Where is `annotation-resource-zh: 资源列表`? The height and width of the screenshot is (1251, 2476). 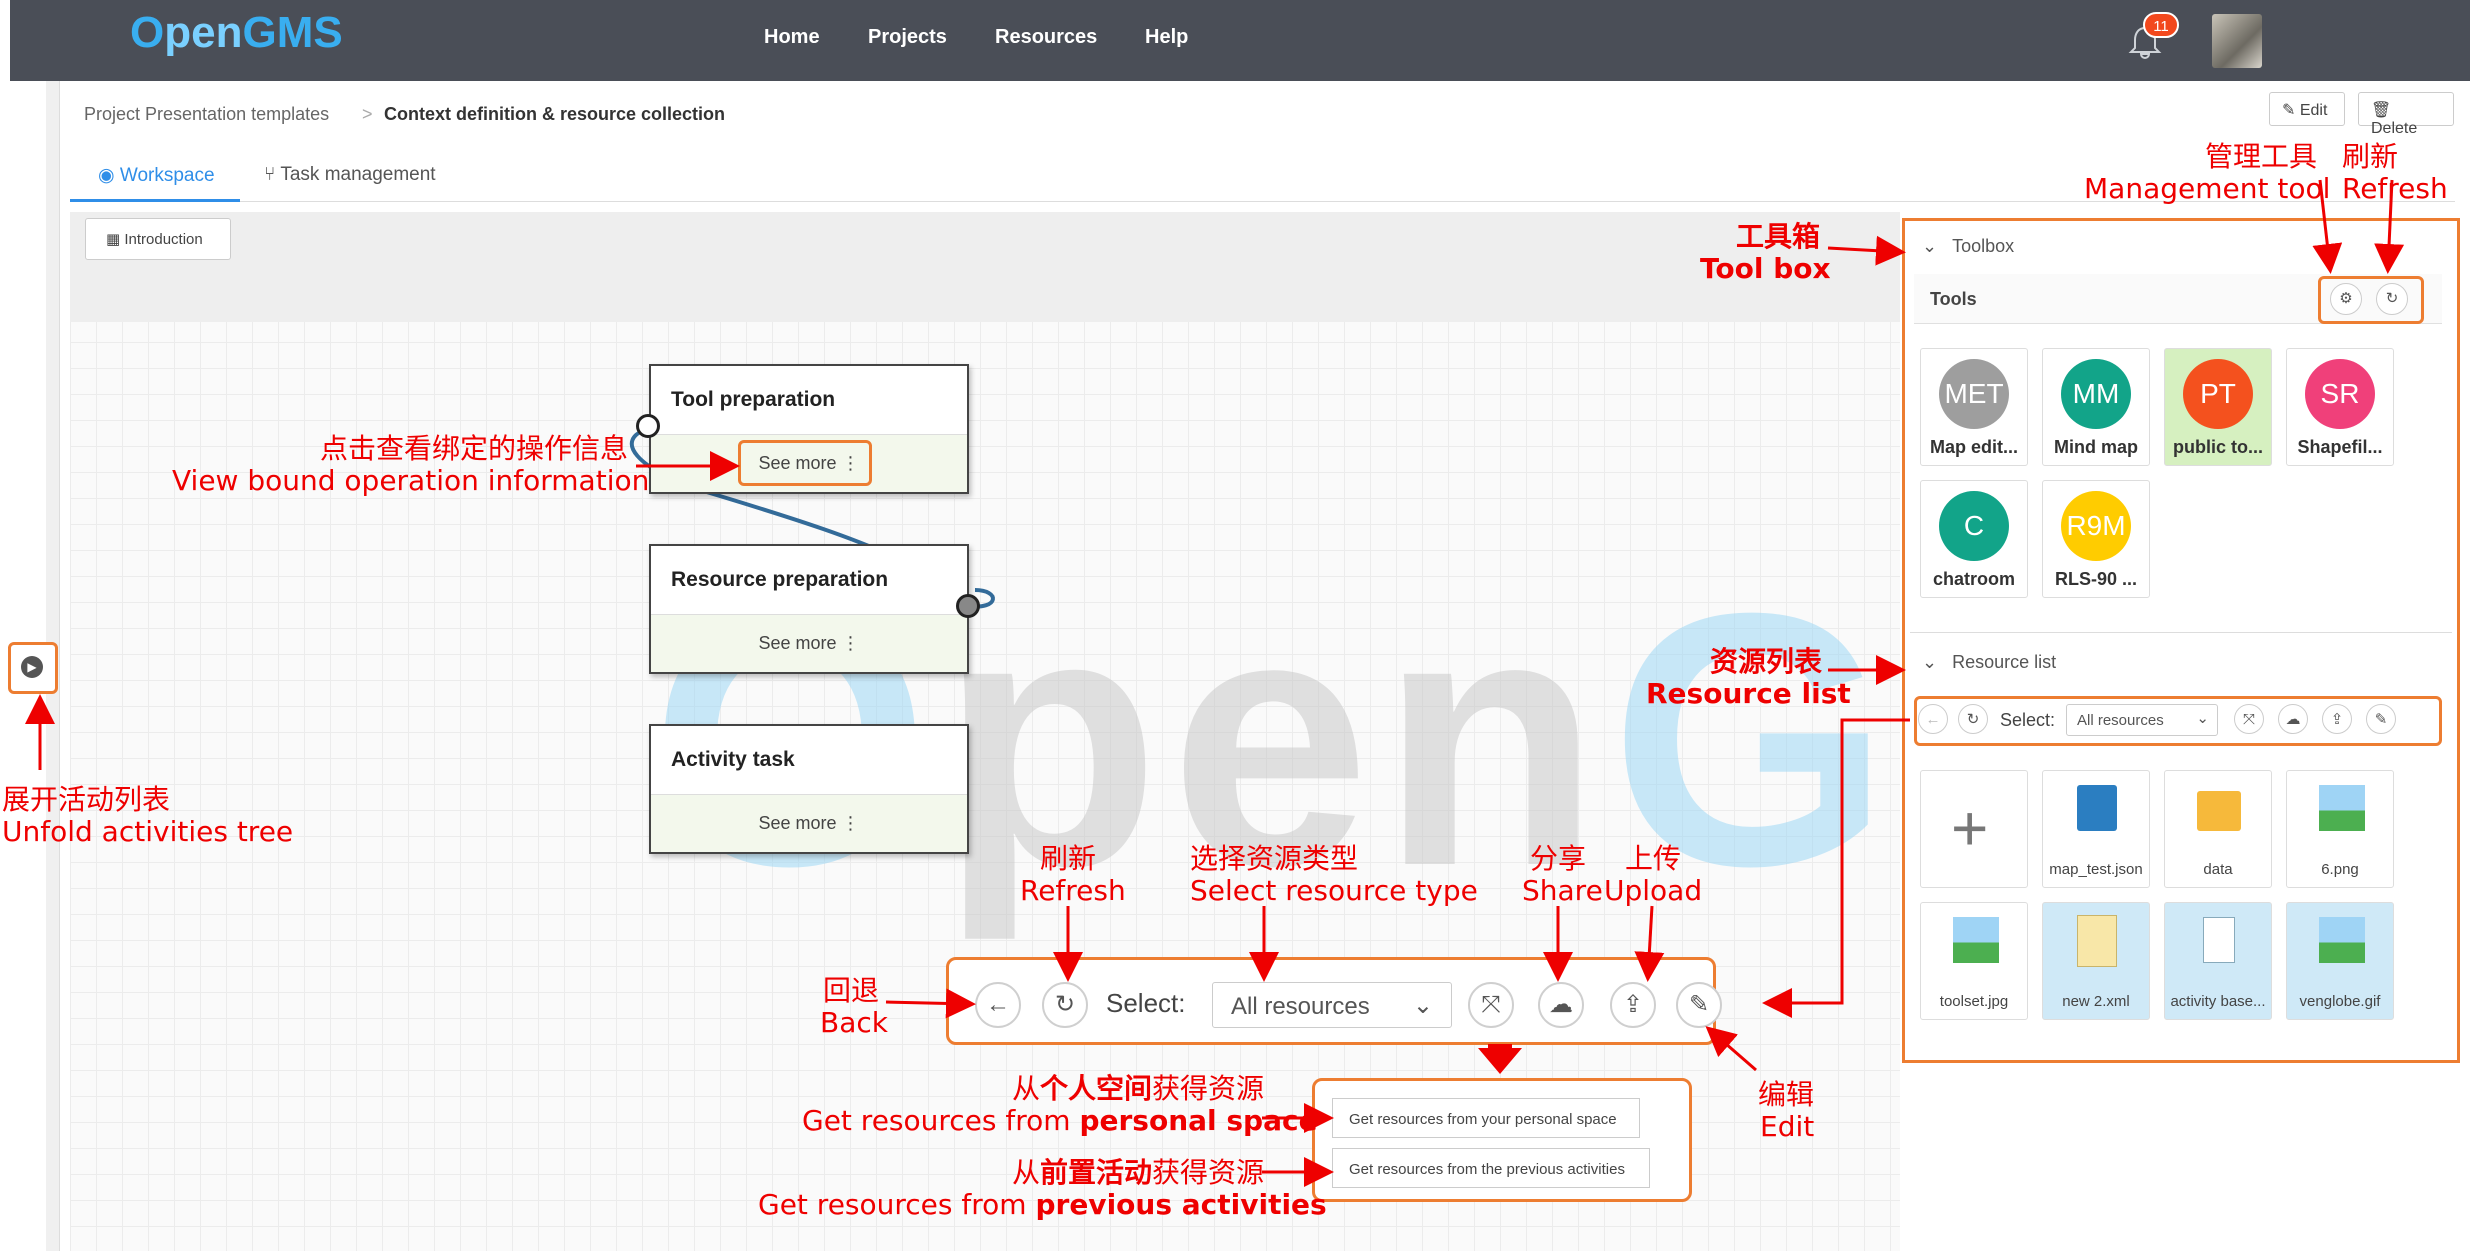 annotation-resource-zh: 资源列表 is located at coordinates (1766, 661).